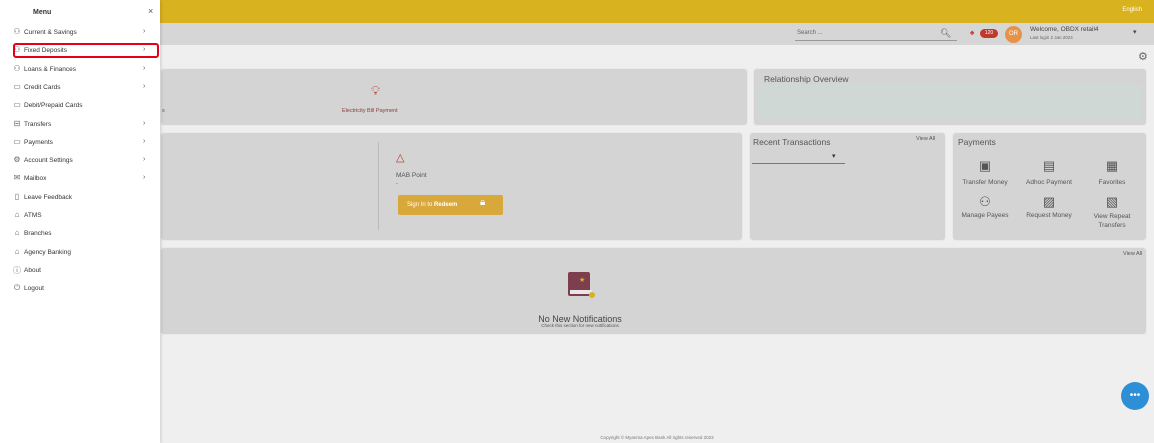  What do you see at coordinates (150, 11) in the screenshot?
I see `close-icon: ×` at bounding box center [150, 11].